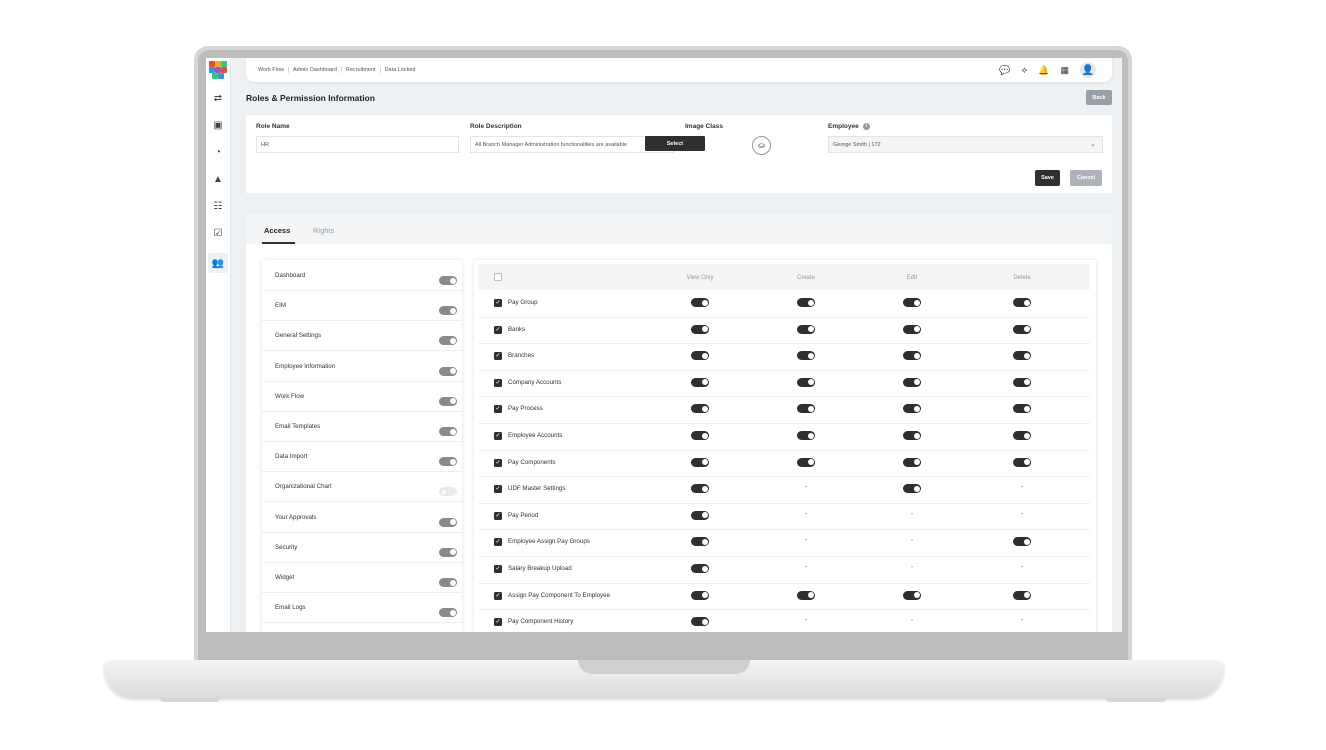 The image size is (1326, 750). I want to click on network-icon: ⟡, so click(1024, 70).